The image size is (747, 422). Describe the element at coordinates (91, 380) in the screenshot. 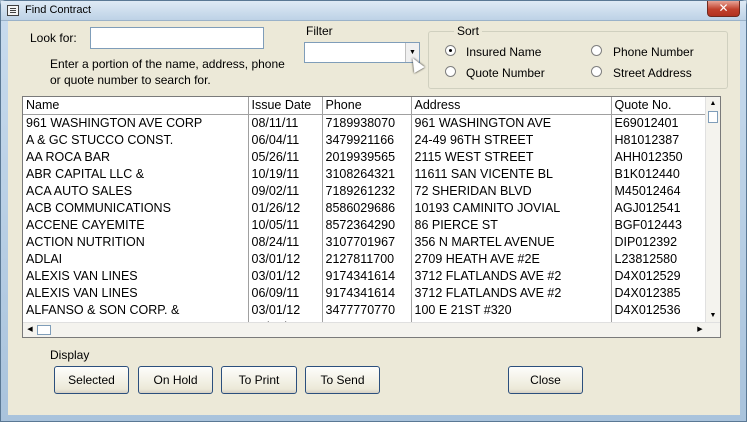

I see `display-selected-button: Selected` at that location.